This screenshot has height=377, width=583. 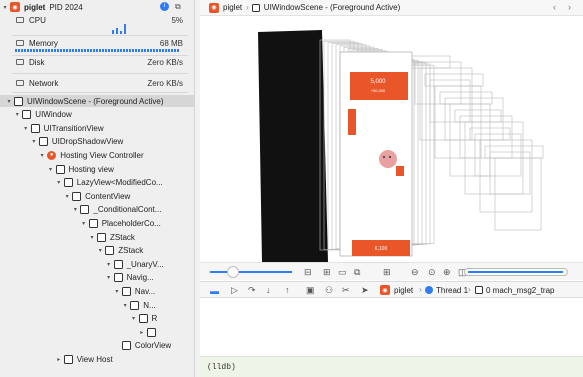 What do you see at coordinates (97, 196) in the screenshot?
I see `tree-row: ▾ ContentView` at bounding box center [97, 196].